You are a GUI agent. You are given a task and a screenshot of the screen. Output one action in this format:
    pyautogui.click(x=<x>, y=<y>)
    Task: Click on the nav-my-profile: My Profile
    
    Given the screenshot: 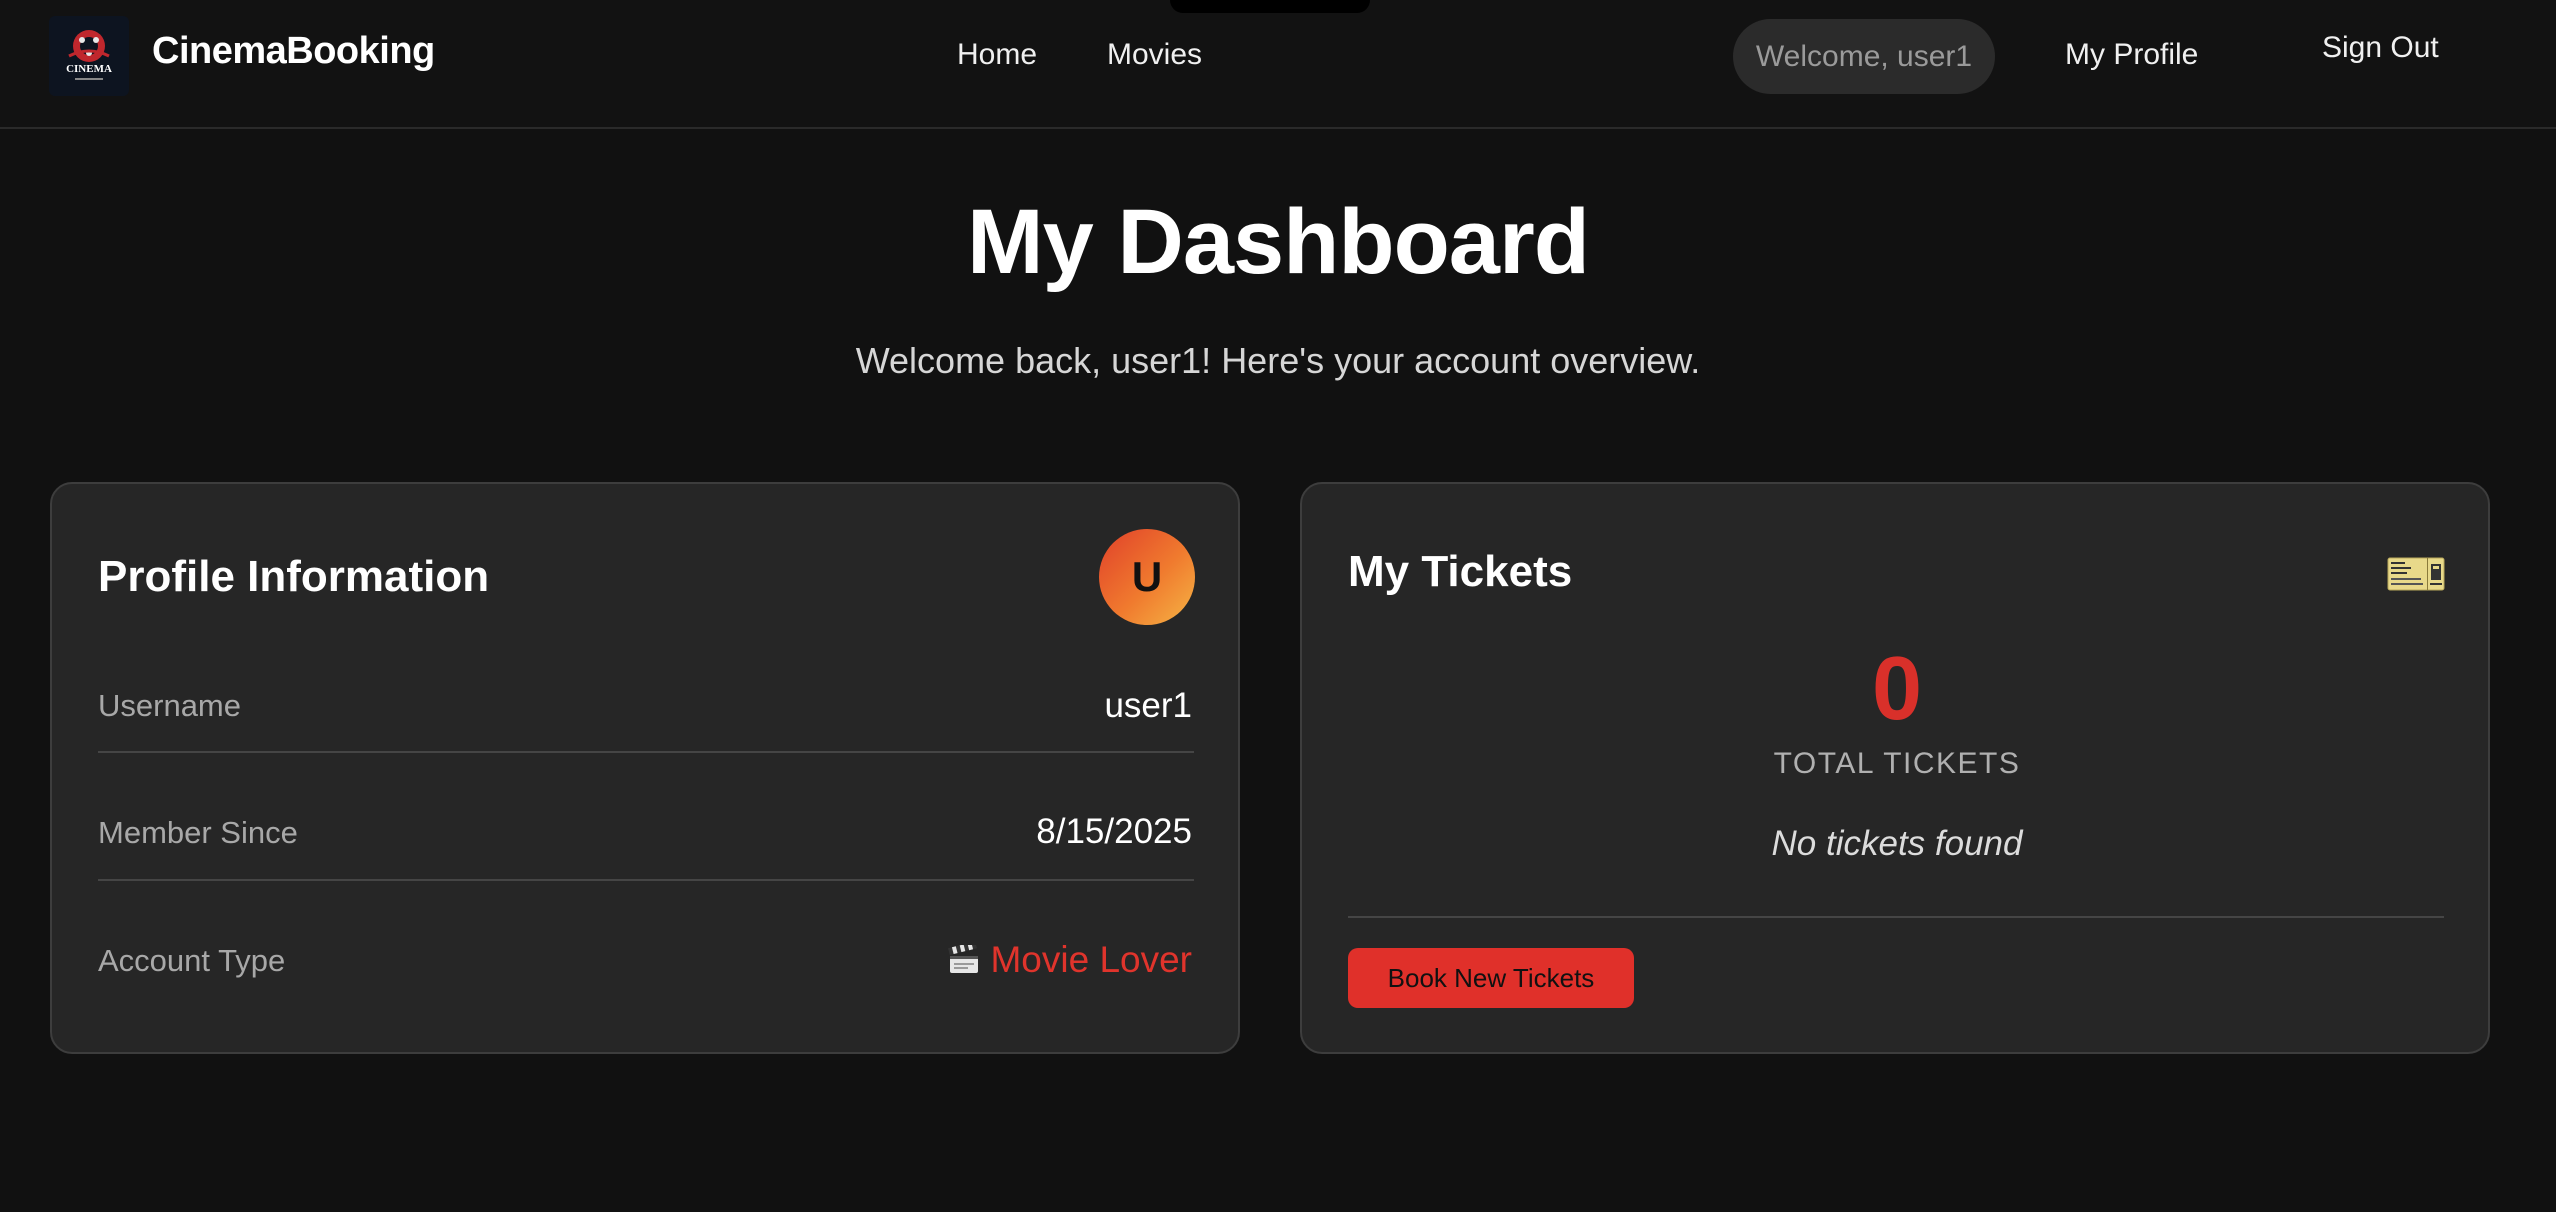 What is the action you would take?
    pyautogui.click(x=2131, y=55)
    